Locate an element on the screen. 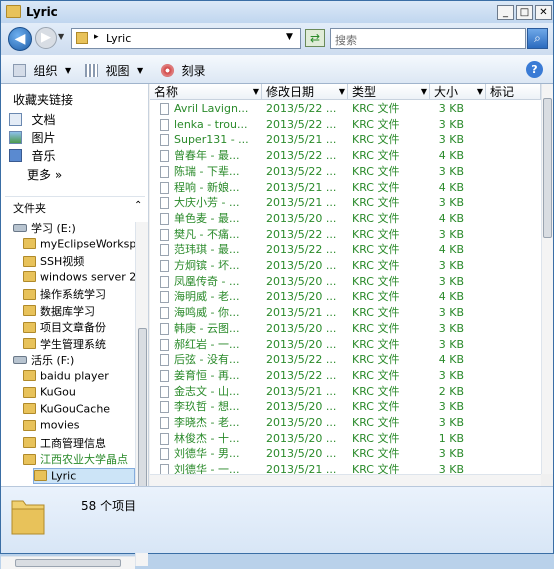 The width and height of the screenshot is (554, 569). file-row: 刘德华 - 一... 2013/5/21 ... KRC 文件 3 KB is located at coordinates (345, 468).